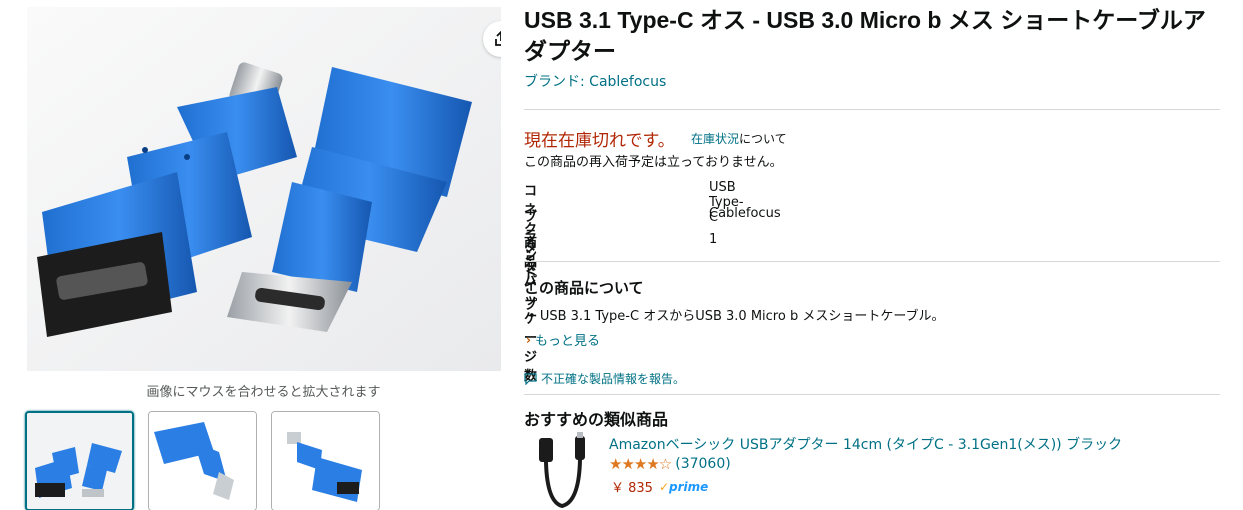  What do you see at coordinates (528, 339) in the screenshot?
I see `chevron-right-icon: ›` at bounding box center [528, 339].